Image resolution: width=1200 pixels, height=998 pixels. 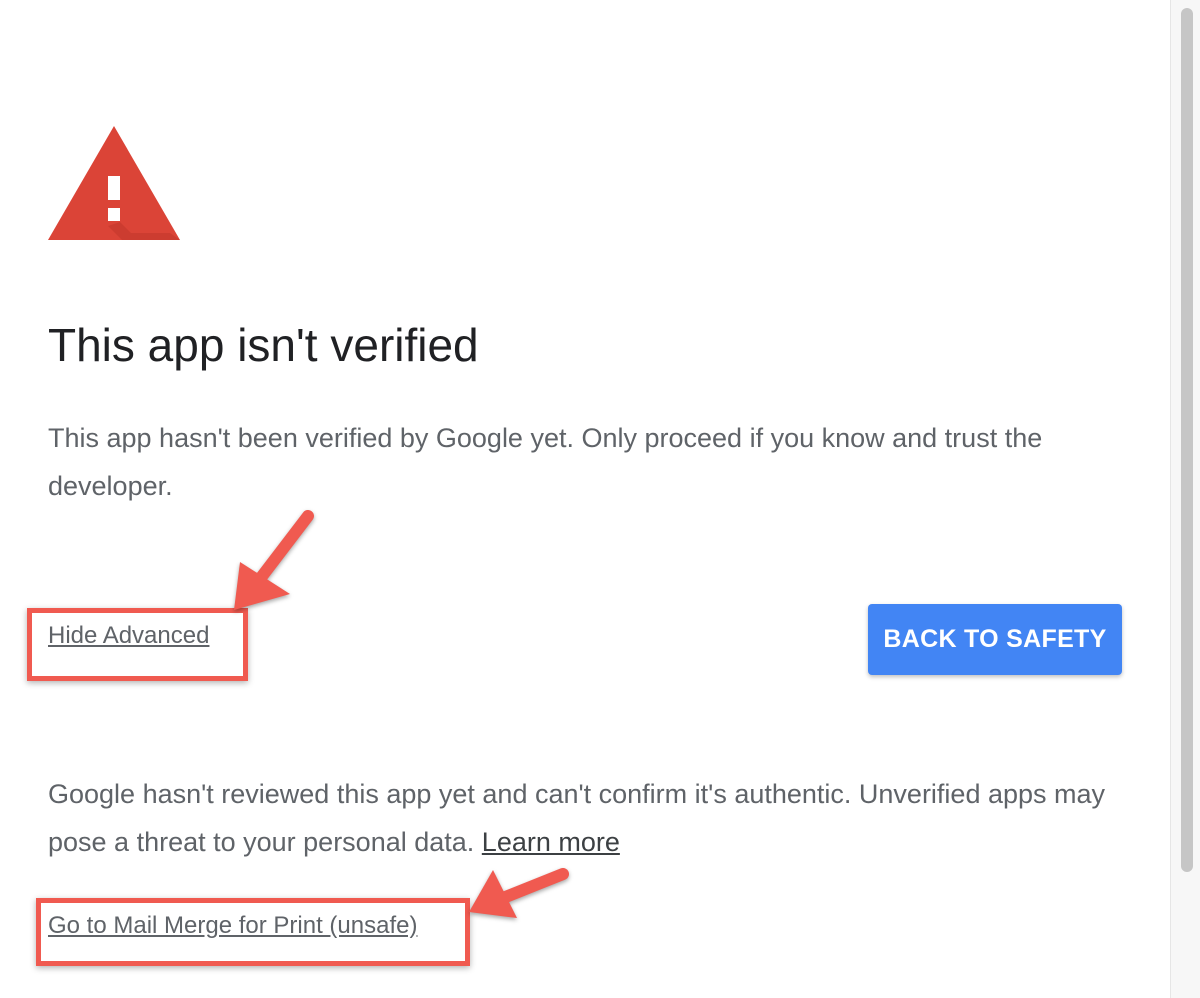 What do you see at coordinates (995, 639) in the screenshot?
I see `back-to-safety-button: BACK TO SAFETY` at bounding box center [995, 639].